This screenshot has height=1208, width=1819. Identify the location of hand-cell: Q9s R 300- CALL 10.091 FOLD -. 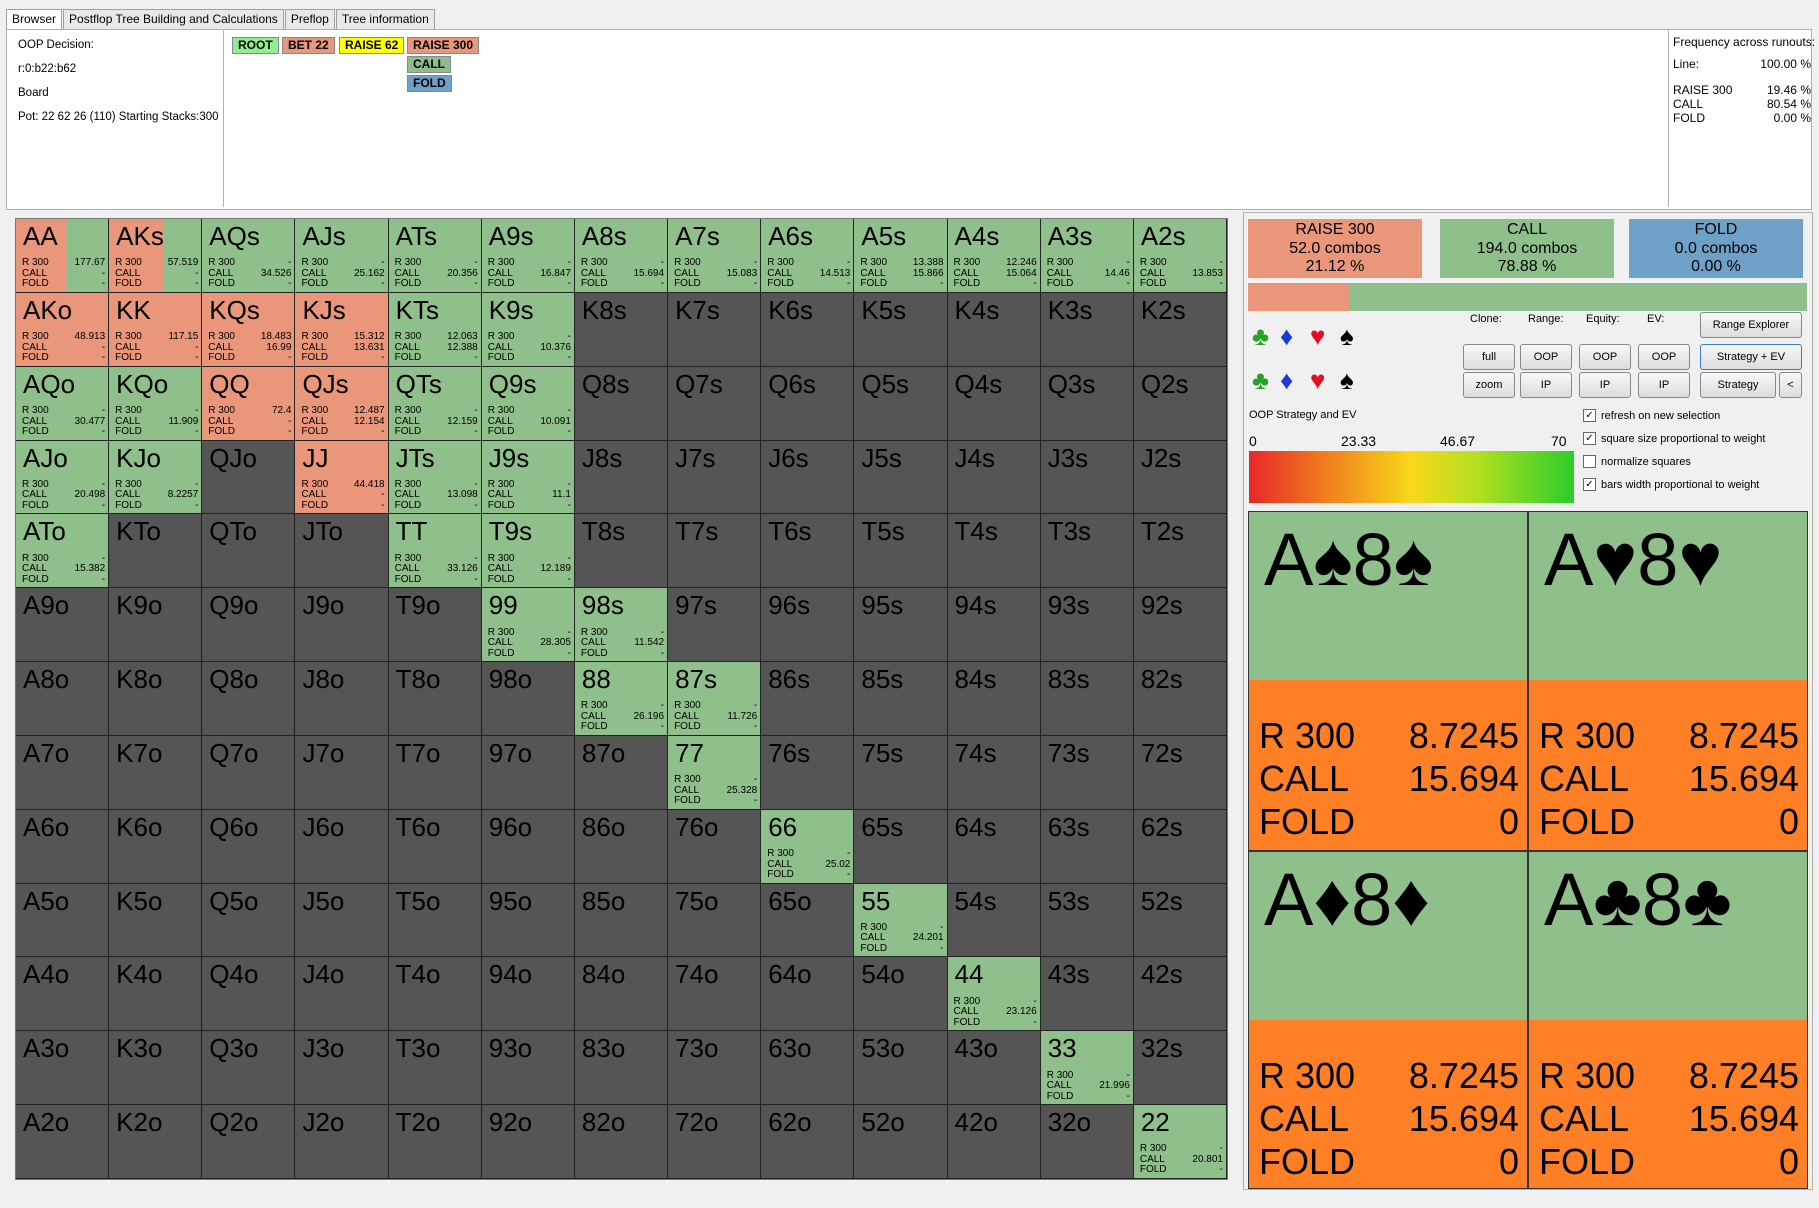
(528, 403).